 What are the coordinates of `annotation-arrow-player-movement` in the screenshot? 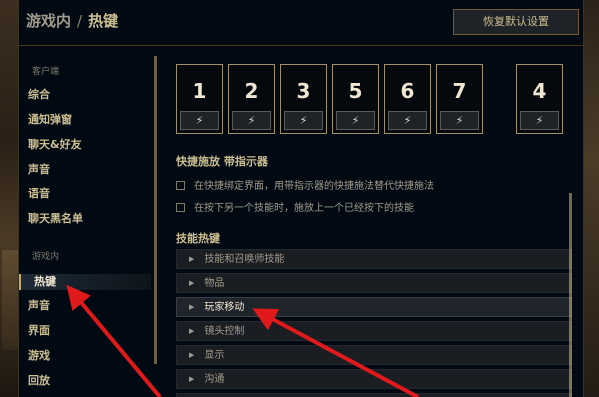 It's located at (335, 352).